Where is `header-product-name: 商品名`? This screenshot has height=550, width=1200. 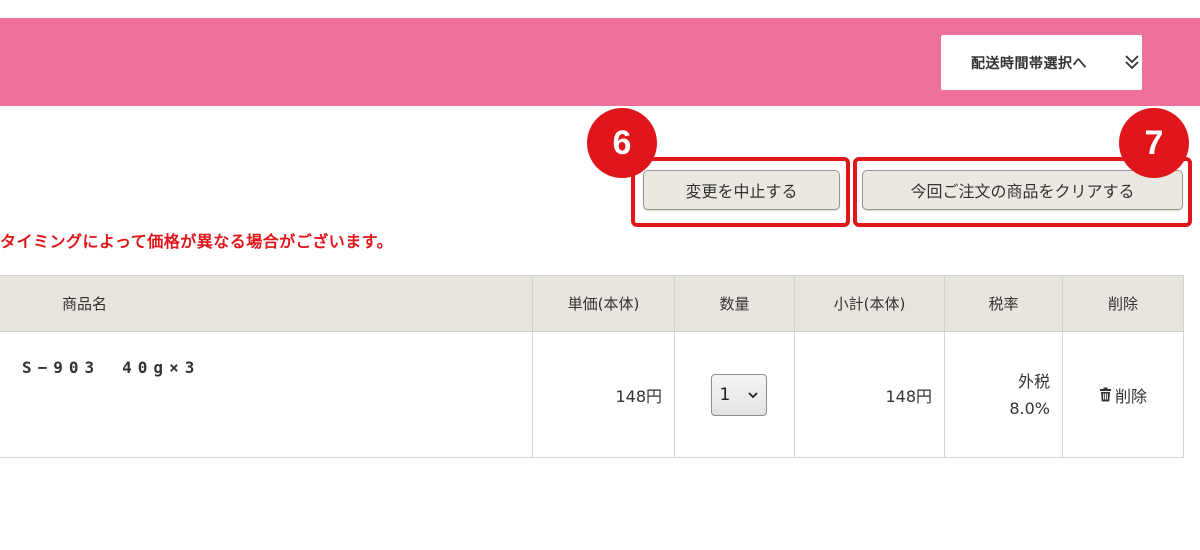
header-product-name: 商品名 is located at coordinates (266, 303).